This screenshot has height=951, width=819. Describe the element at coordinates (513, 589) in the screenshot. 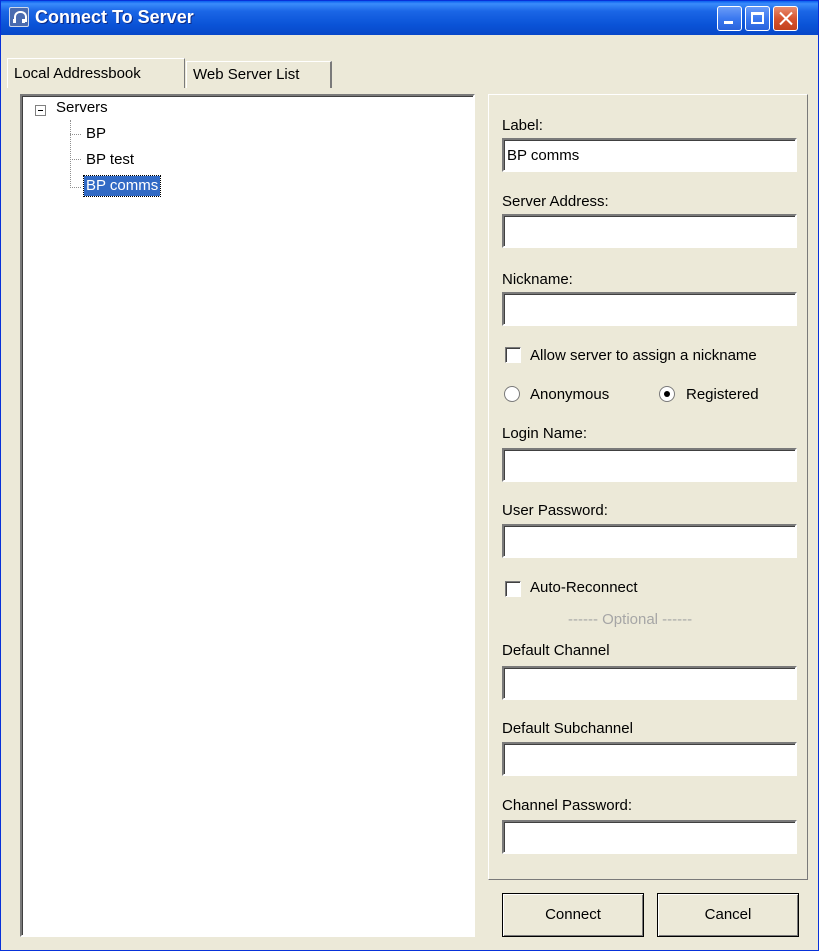

I see `auto-reconnect-checkbox` at that location.